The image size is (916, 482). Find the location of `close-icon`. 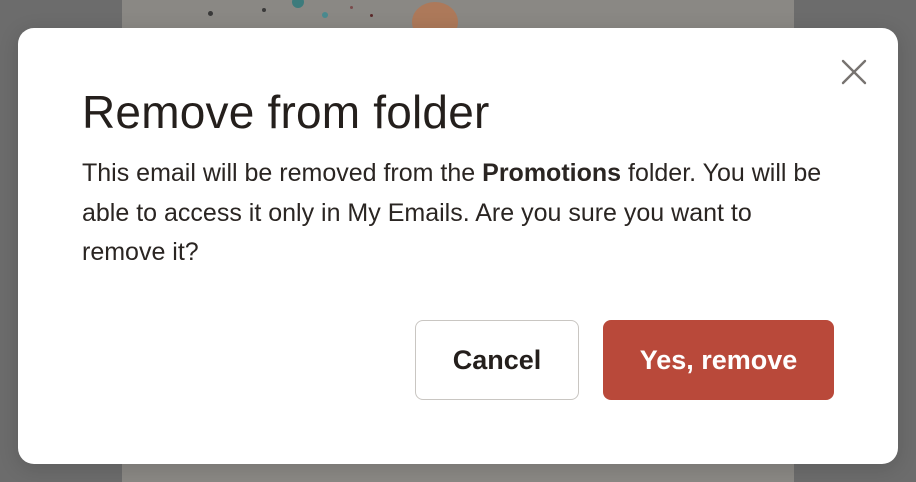

close-icon is located at coordinates (854, 72).